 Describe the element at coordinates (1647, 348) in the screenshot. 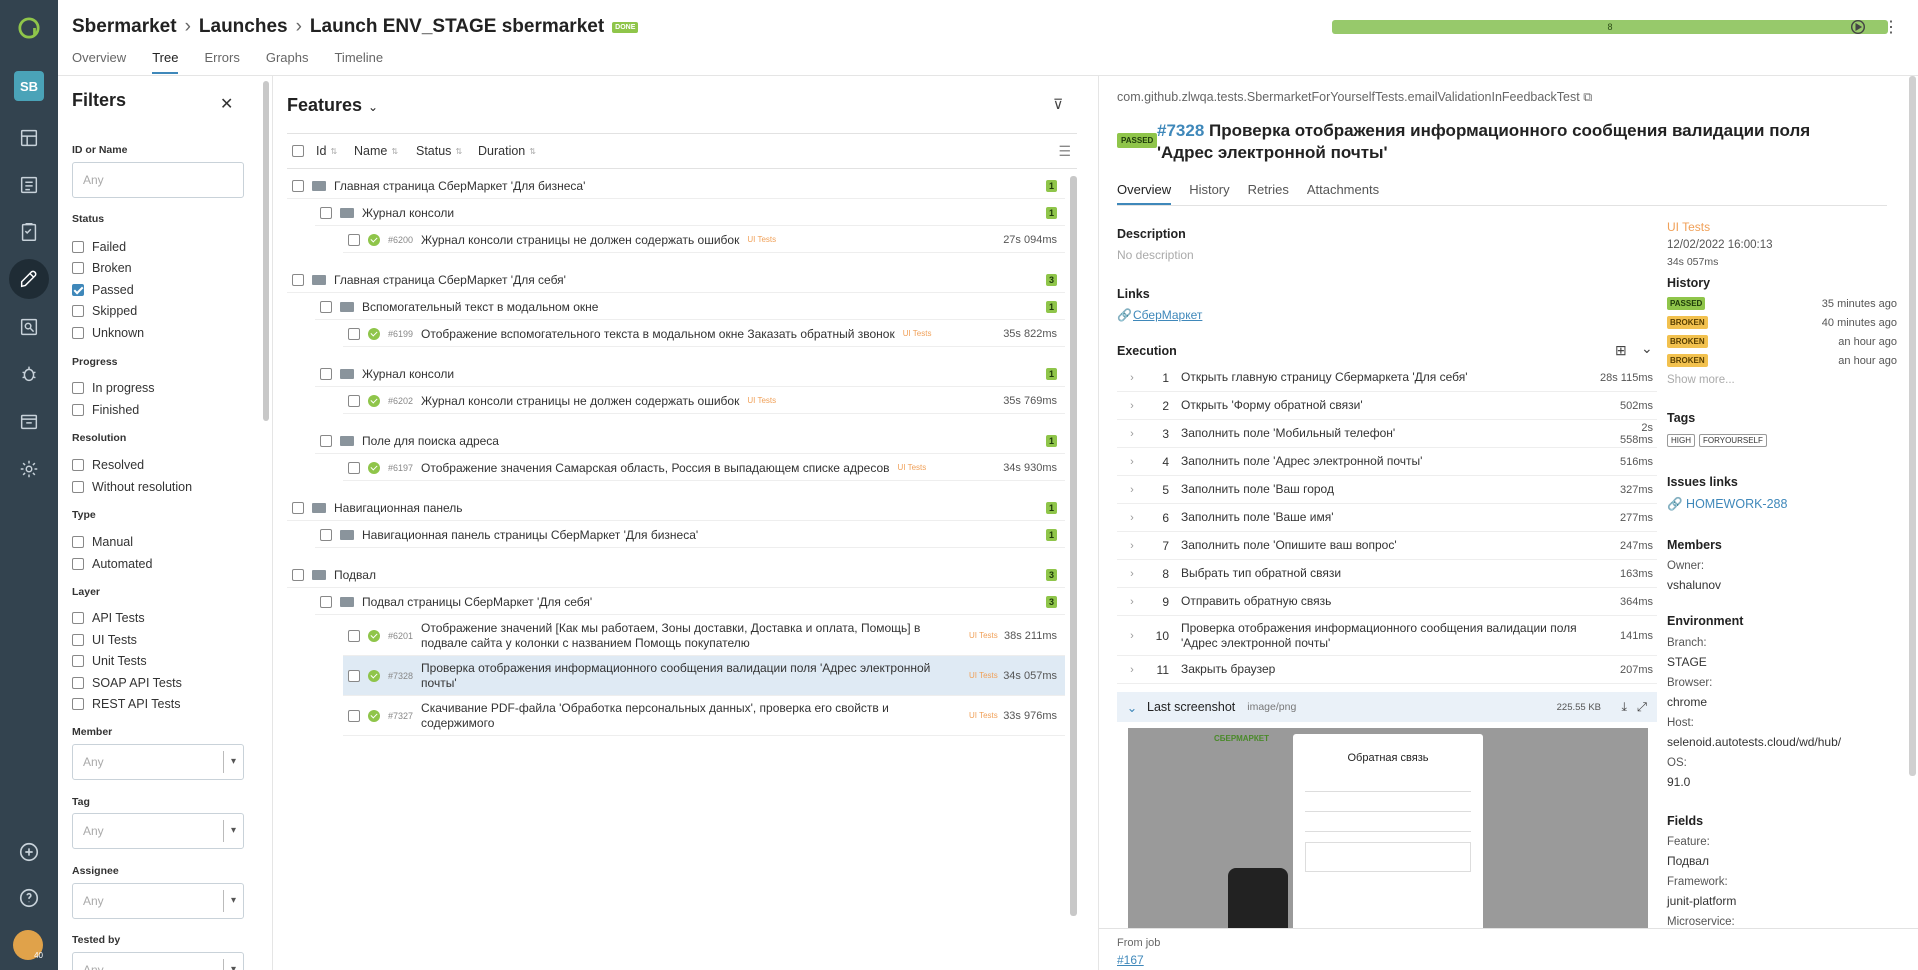

I see `chevron-down-icon: ⌄` at that location.